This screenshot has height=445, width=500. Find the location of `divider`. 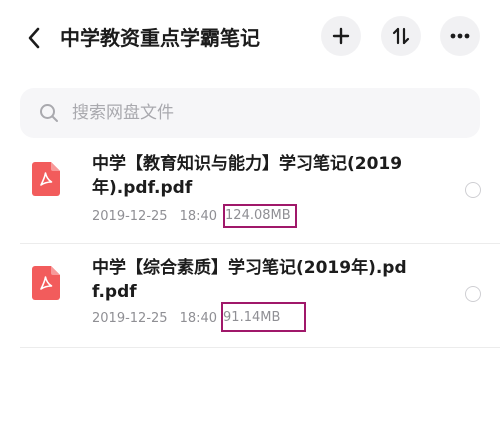

divider is located at coordinates (260, 347).